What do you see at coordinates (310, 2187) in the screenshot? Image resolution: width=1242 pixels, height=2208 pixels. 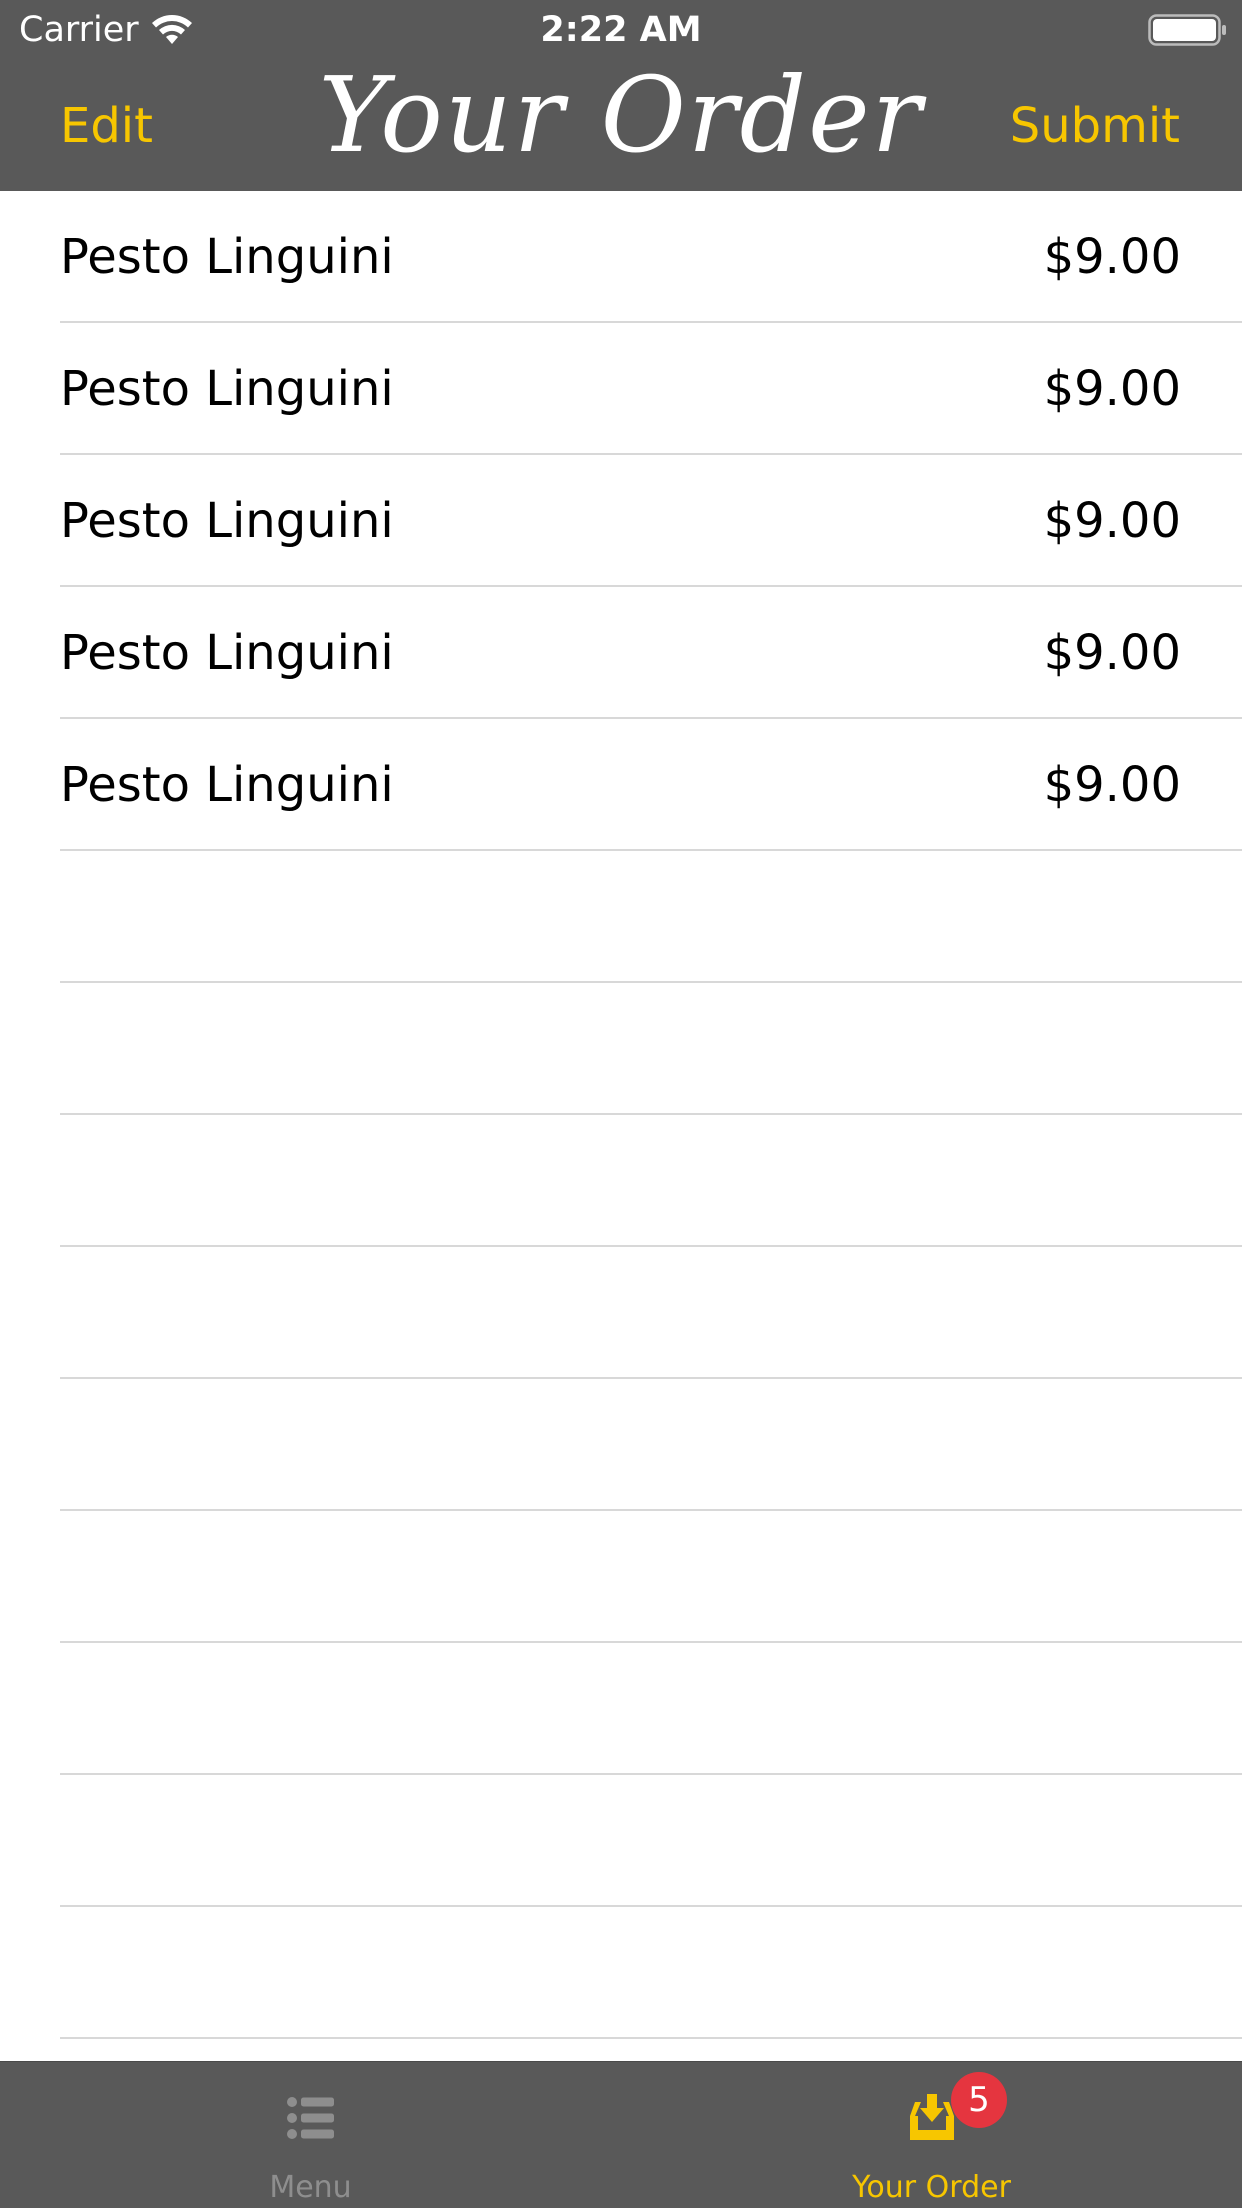 I see `tab-menu-label: Menu` at bounding box center [310, 2187].